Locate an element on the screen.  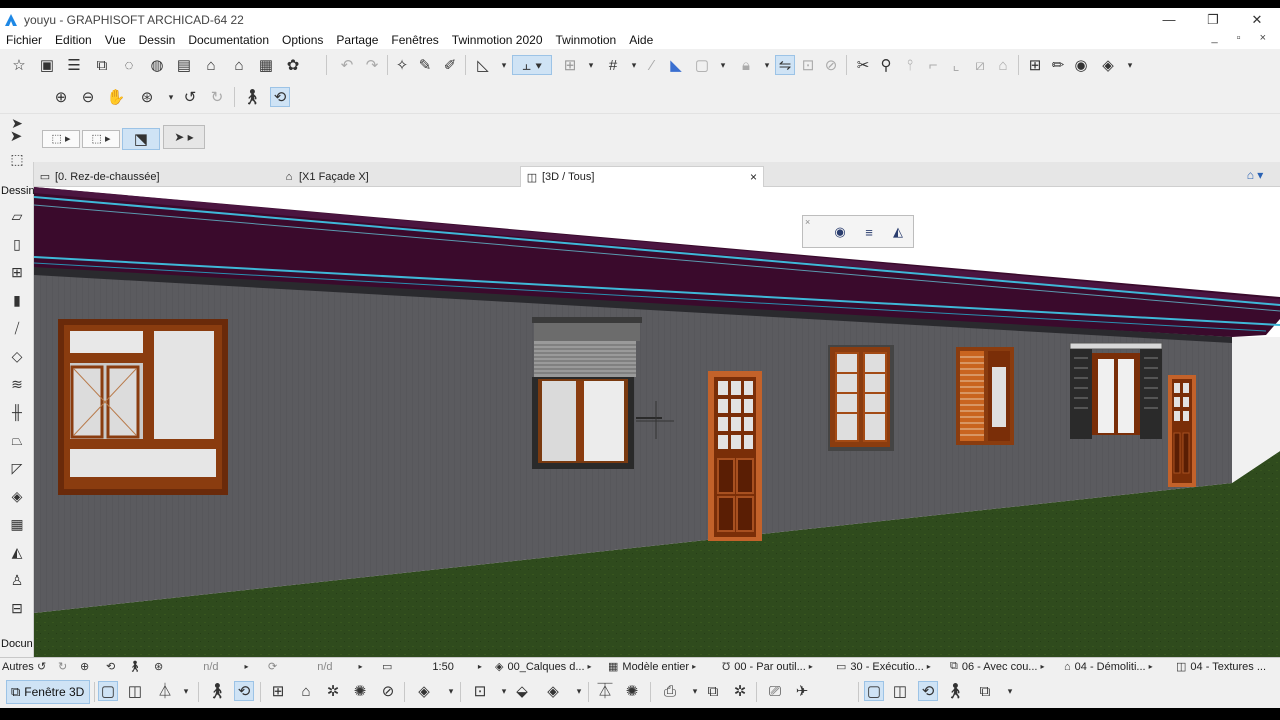
toolbox-section-autres: Autres is located at coordinates (18, 666).